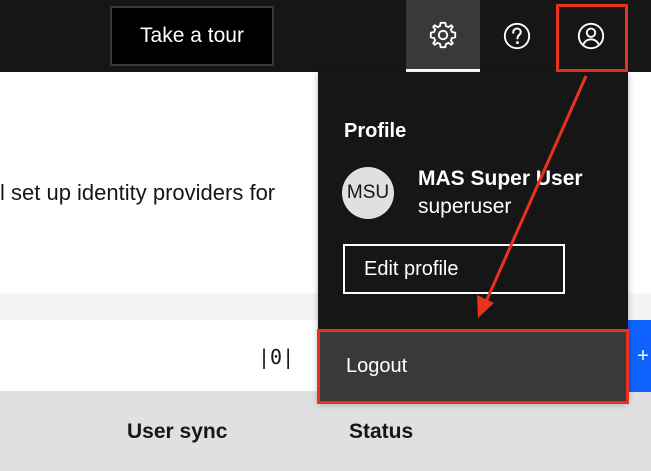 This screenshot has height=471, width=651. I want to click on add-button: +, so click(639, 356).